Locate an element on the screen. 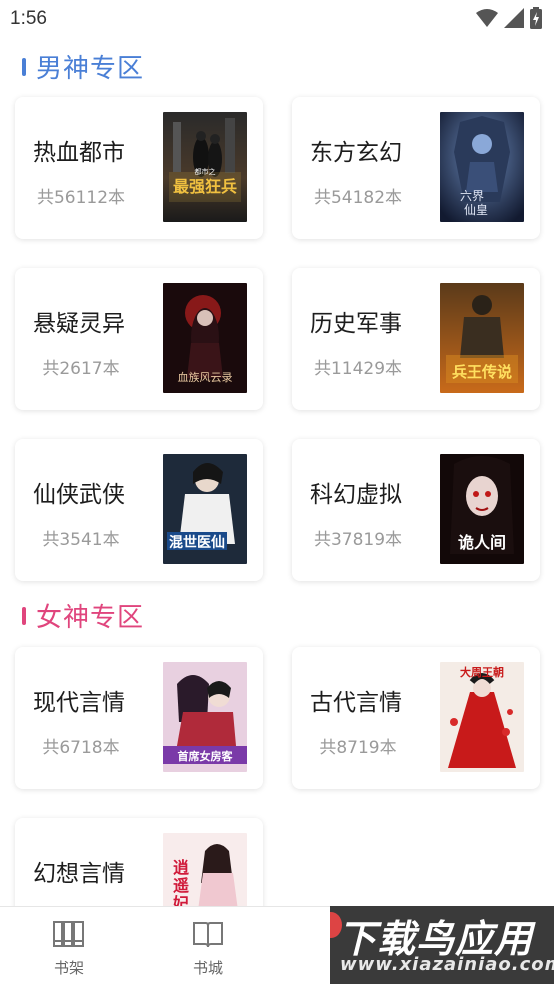 The image size is (554, 984). svg-text: 仙皇 is located at coordinates (476, 210).